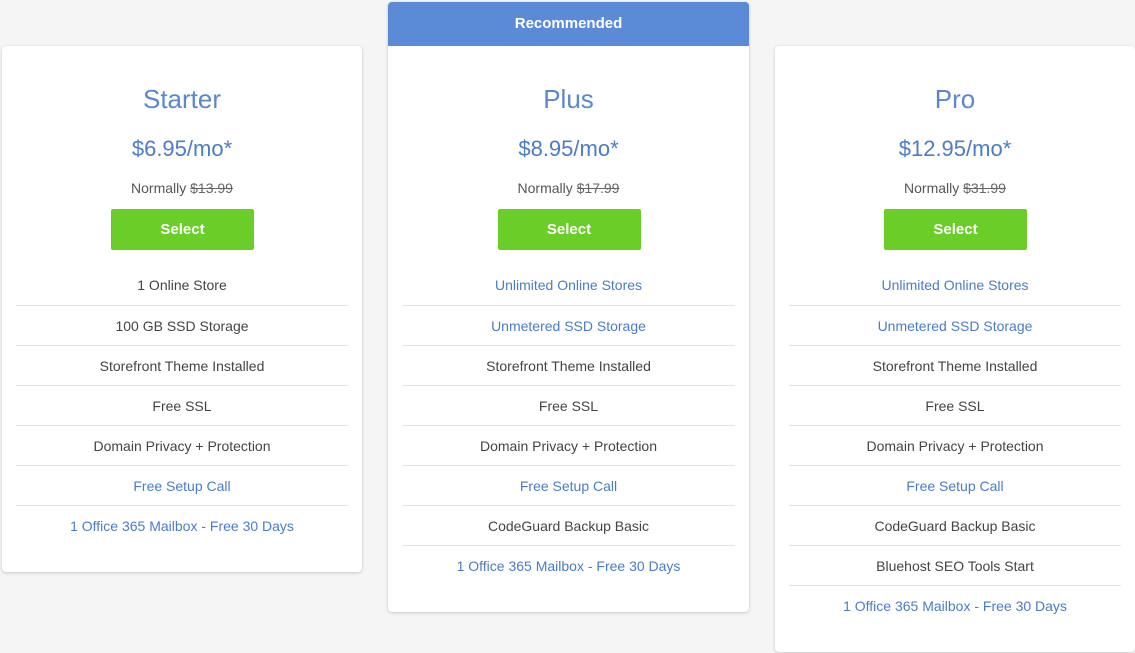 The image size is (1135, 653). I want to click on normal-price: $13.99, so click(211, 188).